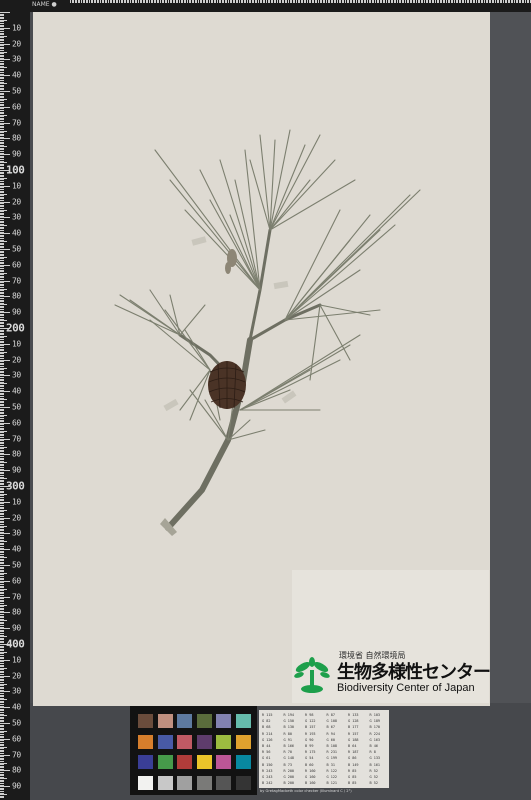 The image size is (531, 800). I want to click on reference-value: G 108, so click(332, 721).